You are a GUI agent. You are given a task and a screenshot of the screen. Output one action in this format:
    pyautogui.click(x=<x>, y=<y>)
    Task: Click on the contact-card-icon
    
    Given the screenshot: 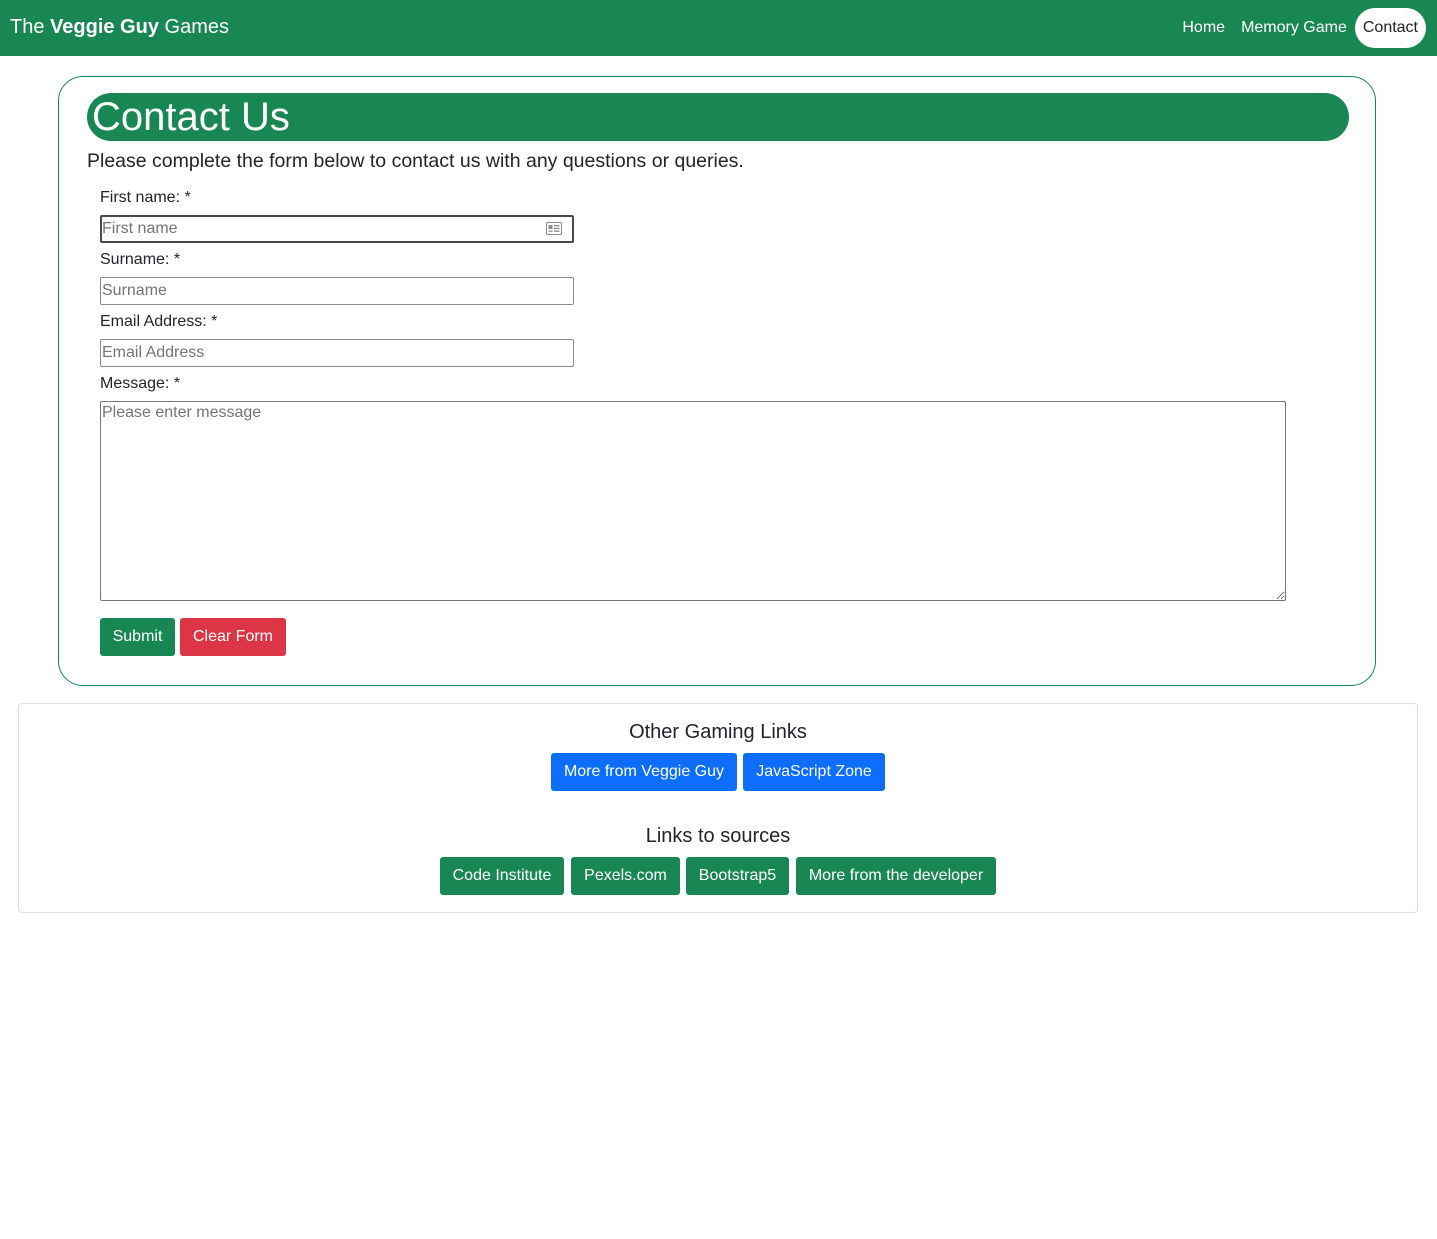 What is the action you would take?
    pyautogui.click(x=554, y=228)
    